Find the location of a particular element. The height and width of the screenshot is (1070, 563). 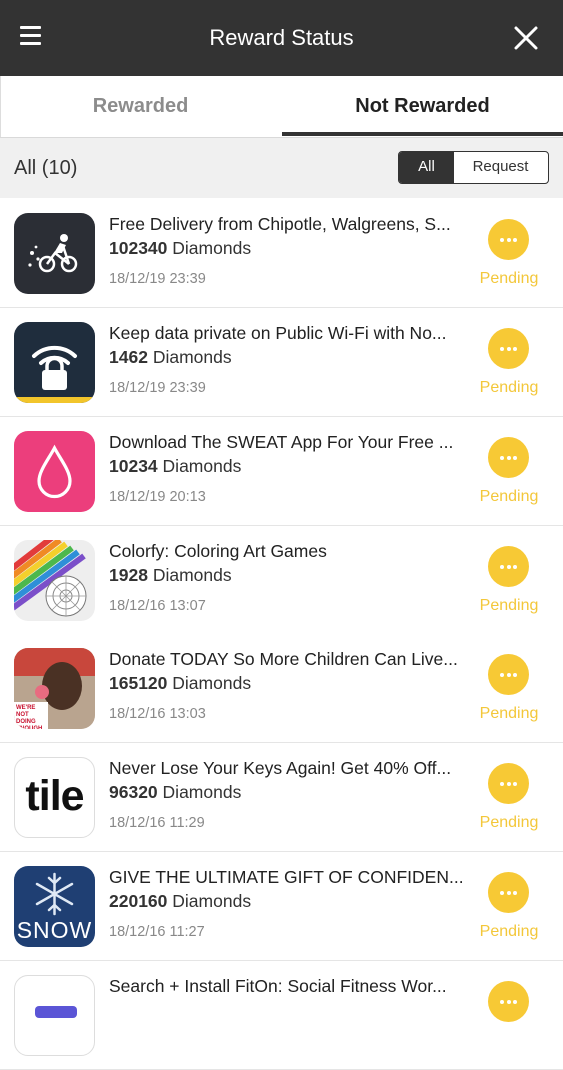

reward-amount: 1928 Diamonds is located at coordinates (170, 575).